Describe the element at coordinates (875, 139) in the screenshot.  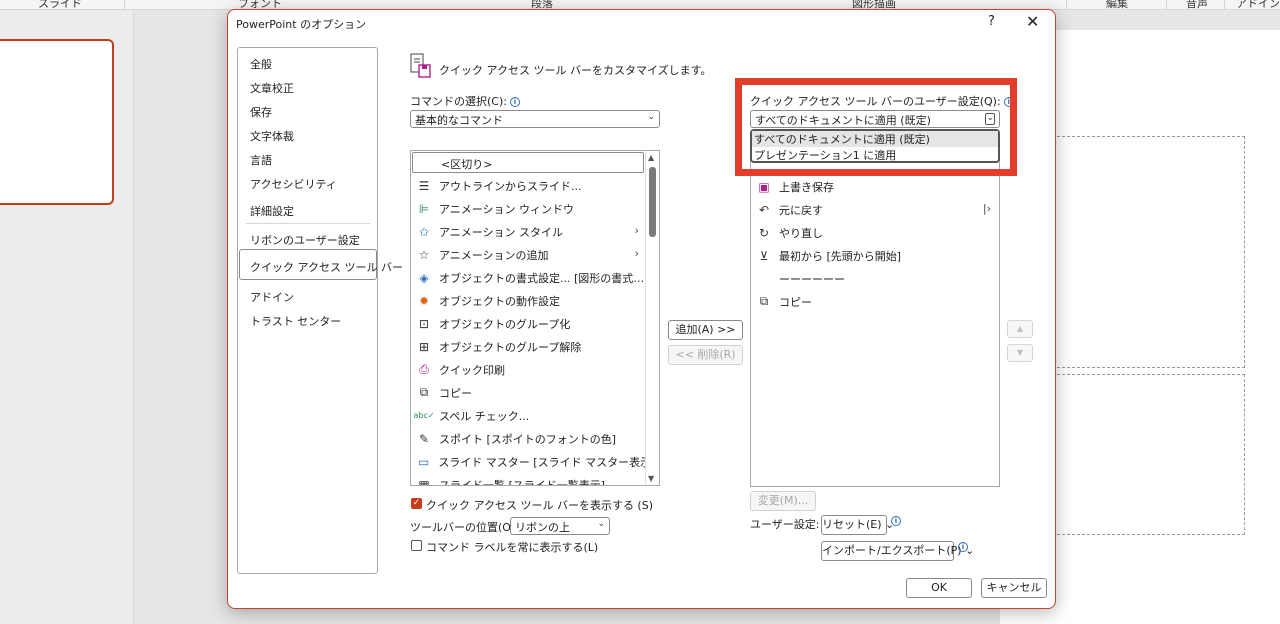
I see `dropdown-option-all-documents: すべてのドキュメントに適用 (既定)` at that location.